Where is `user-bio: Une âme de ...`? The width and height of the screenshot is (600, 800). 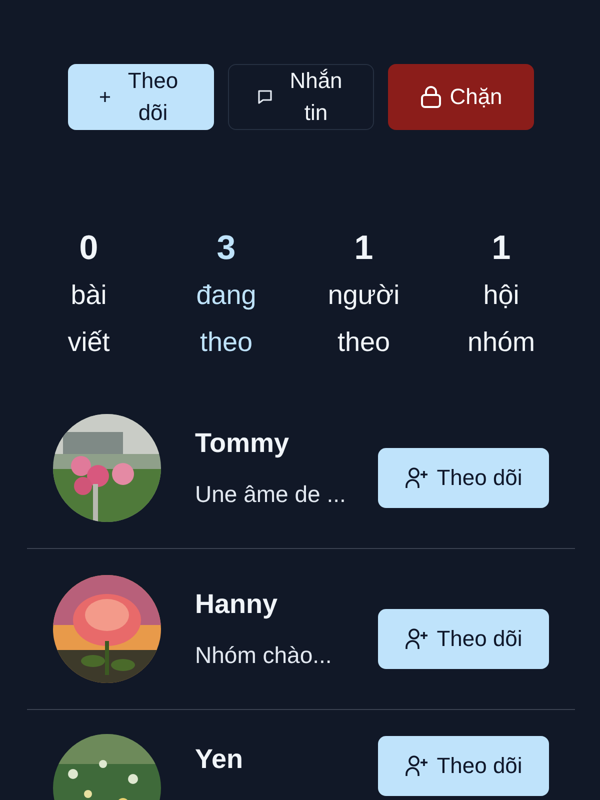
user-bio: Une âme de ... is located at coordinates (271, 494).